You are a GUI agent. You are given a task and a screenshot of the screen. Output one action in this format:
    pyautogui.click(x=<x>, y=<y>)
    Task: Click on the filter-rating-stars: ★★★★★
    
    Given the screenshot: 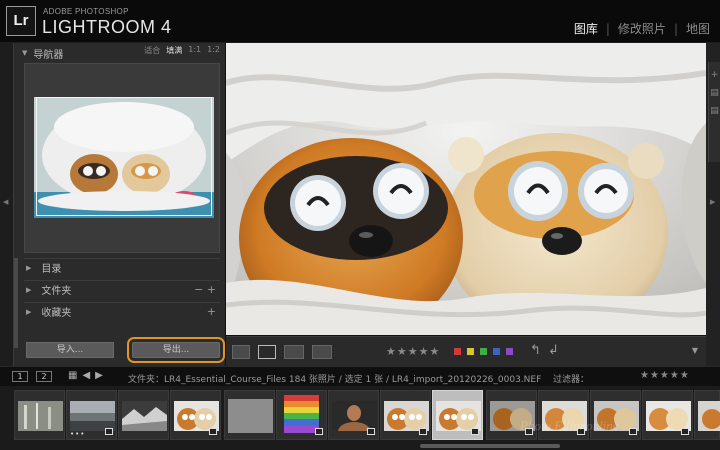 What is the action you would take?
    pyautogui.click(x=665, y=375)
    